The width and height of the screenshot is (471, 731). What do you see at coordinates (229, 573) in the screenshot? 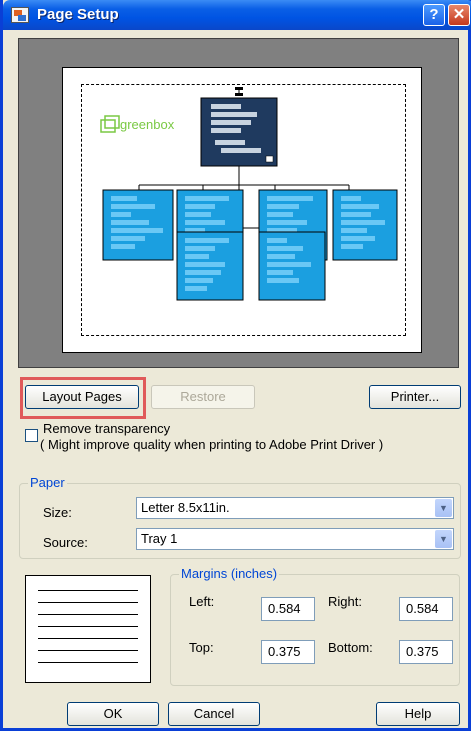
I see `margins-group-title: Margins (inches)` at bounding box center [229, 573].